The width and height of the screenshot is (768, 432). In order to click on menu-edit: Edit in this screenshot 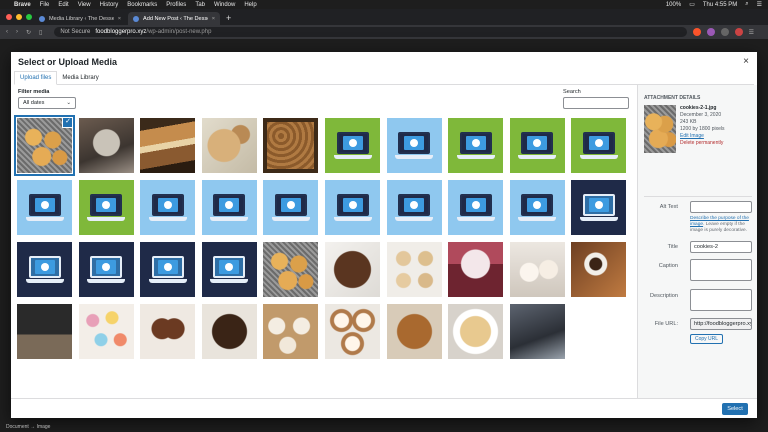, I will do `click(63, 5)`.